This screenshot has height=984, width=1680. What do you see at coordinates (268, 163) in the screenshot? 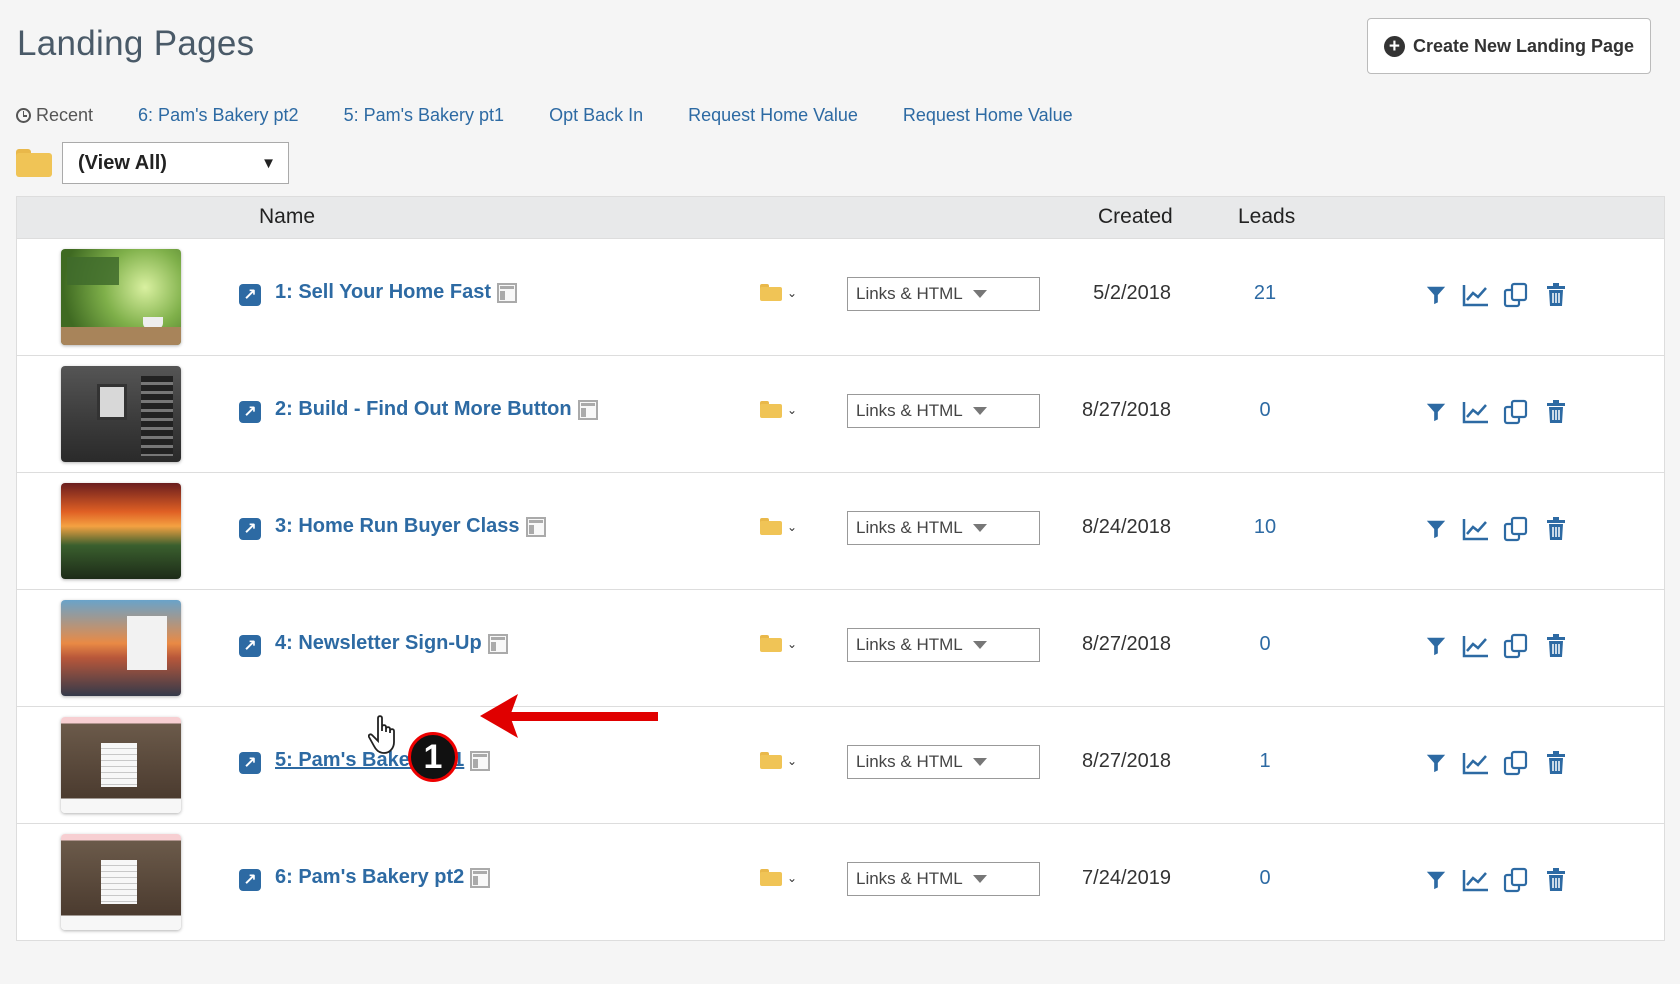
I see `caret-down-icon: ▼` at bounding box center [268, 163].